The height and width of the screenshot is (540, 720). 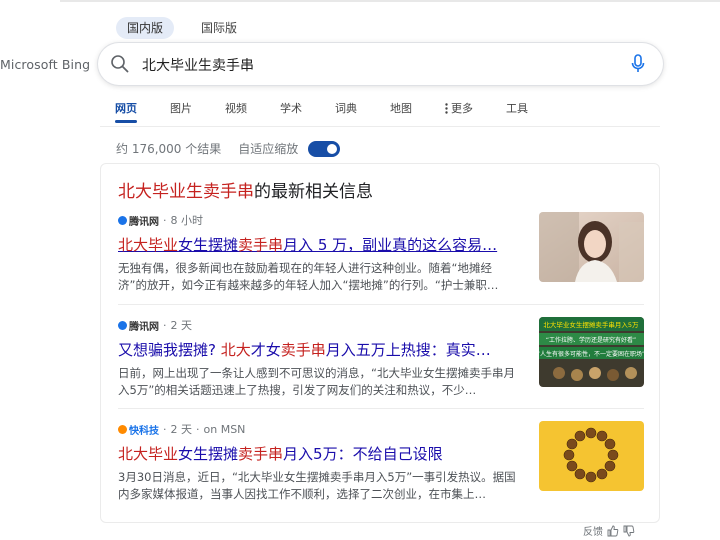 I want to click on nav-web: 网页, so click(x=126, y=110).